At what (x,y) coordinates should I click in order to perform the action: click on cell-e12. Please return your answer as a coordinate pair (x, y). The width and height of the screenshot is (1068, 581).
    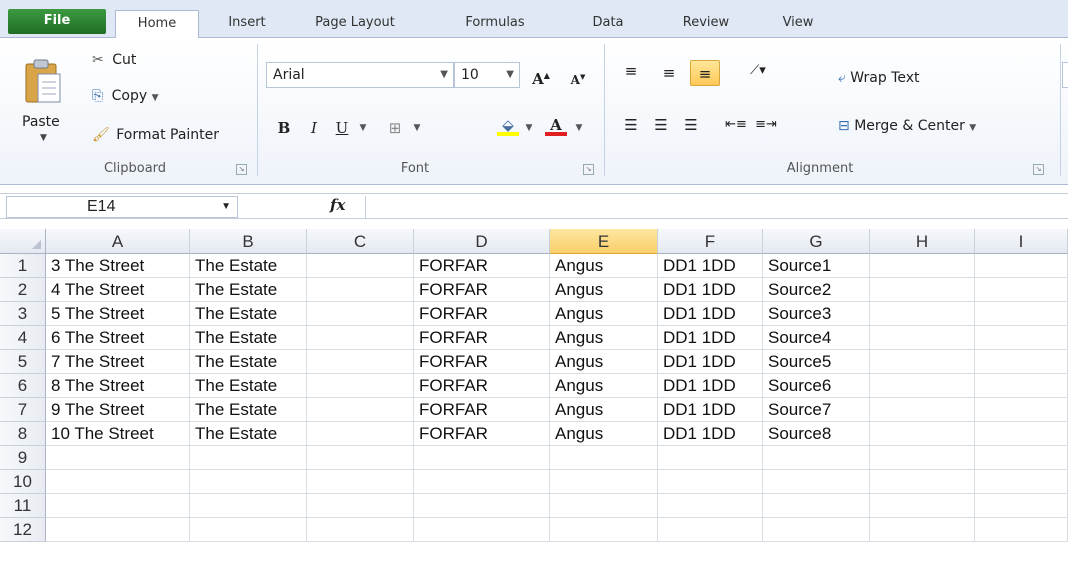
    Looking at the image, I should click on (604, 530).